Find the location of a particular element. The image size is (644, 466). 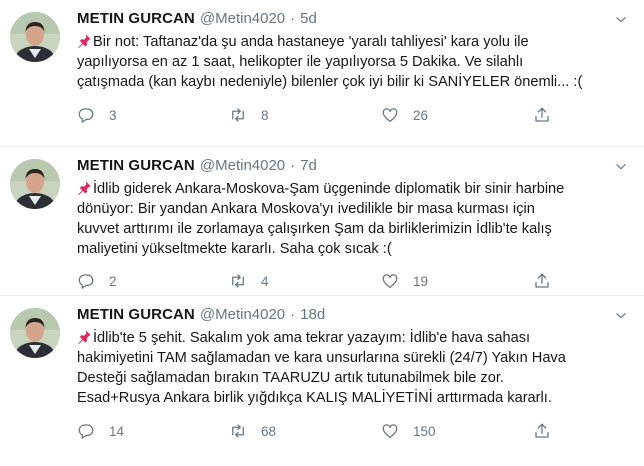

retweet-count: 68 is located at coordinates (269, 431).